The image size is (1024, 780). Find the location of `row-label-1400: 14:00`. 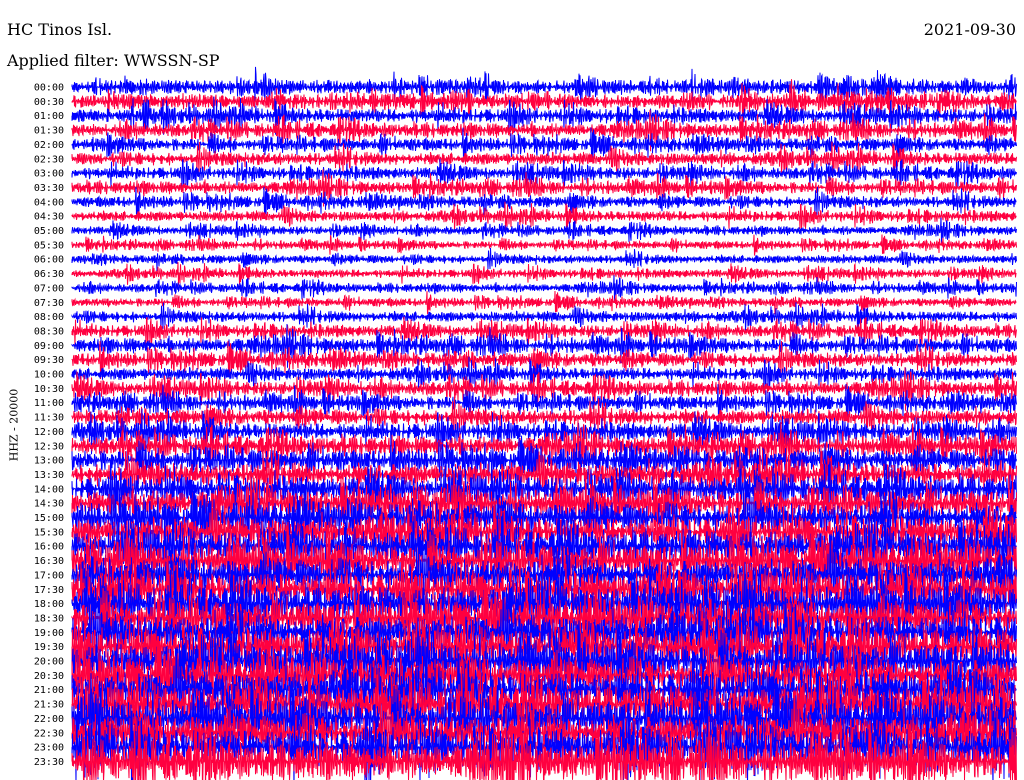

row-label-1400: 14:00 is located at coordinates (49, 489).